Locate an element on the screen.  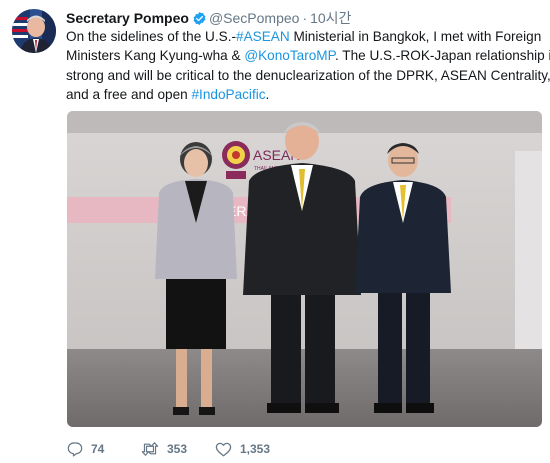
like-count: 1,353 is located at coordinates (255, 449).